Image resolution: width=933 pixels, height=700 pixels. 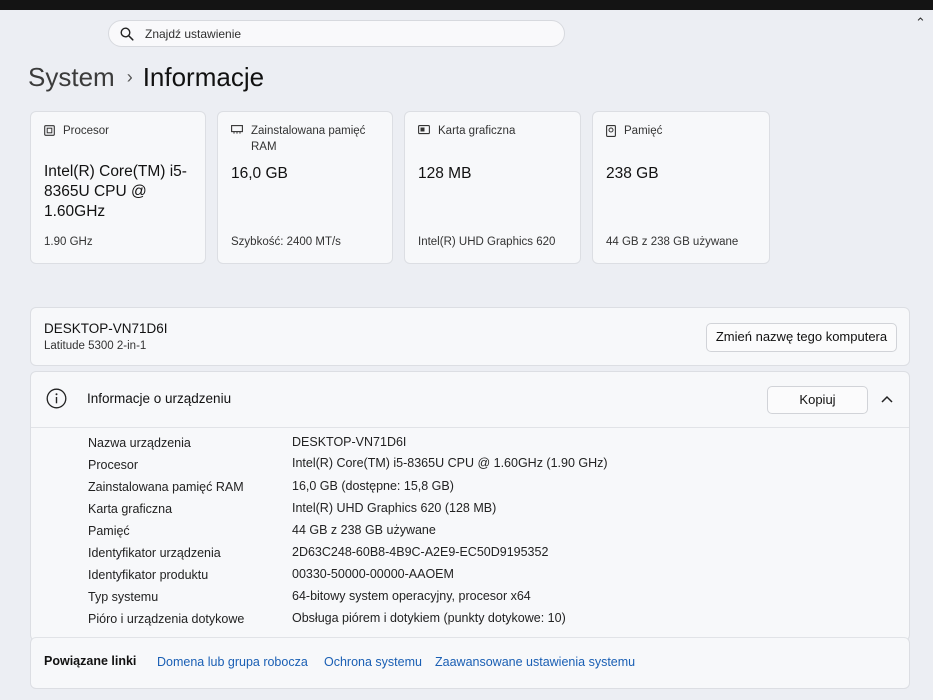 I want to click on breadcrumb: System › Informacje, so click(x=146, y=77).